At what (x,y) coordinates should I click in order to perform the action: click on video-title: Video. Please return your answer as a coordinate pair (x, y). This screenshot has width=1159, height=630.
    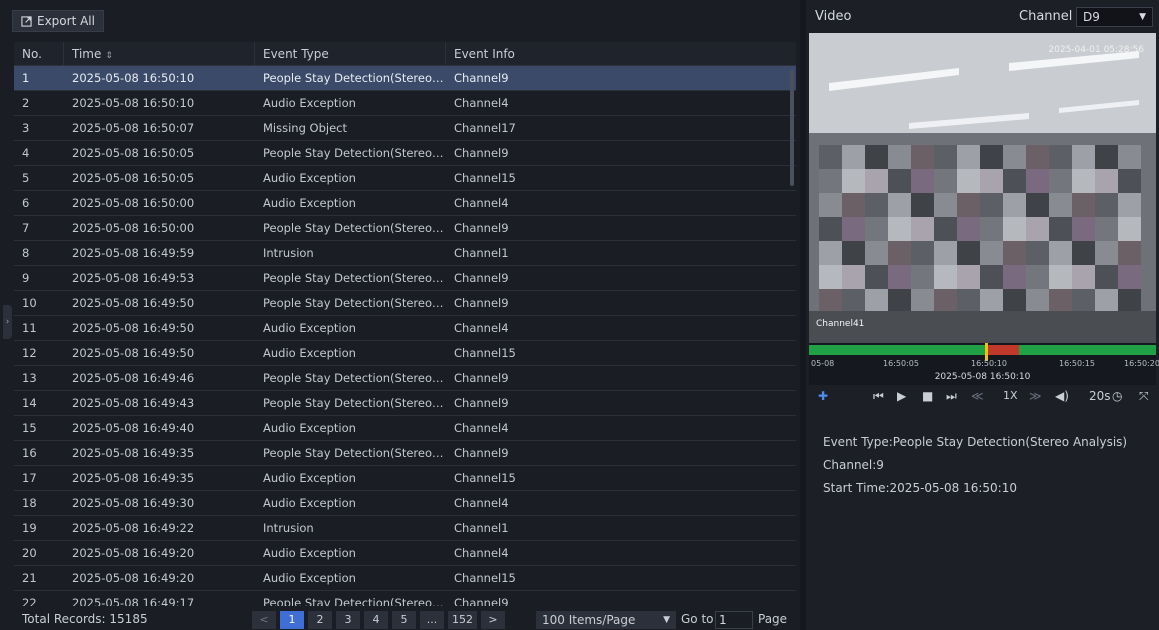
    Looking at the image, I should click on (833, 16).